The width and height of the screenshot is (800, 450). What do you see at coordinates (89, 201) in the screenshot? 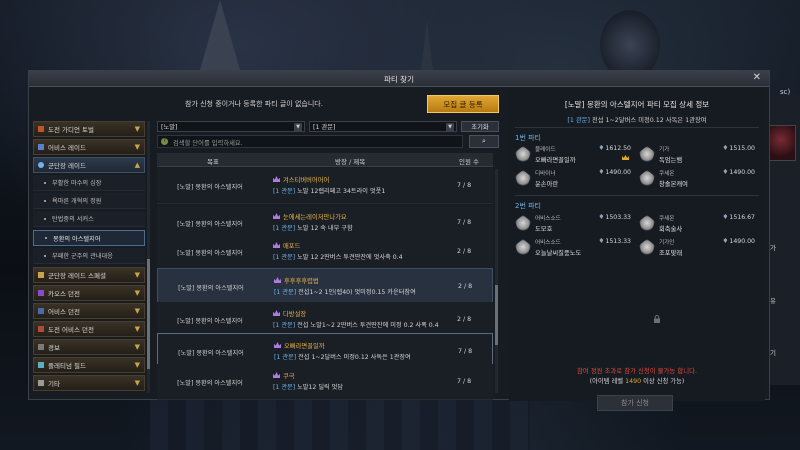
I see `sidebar-subitem: 욕마른 개혁의 정원` at bounding box center [89, 201].